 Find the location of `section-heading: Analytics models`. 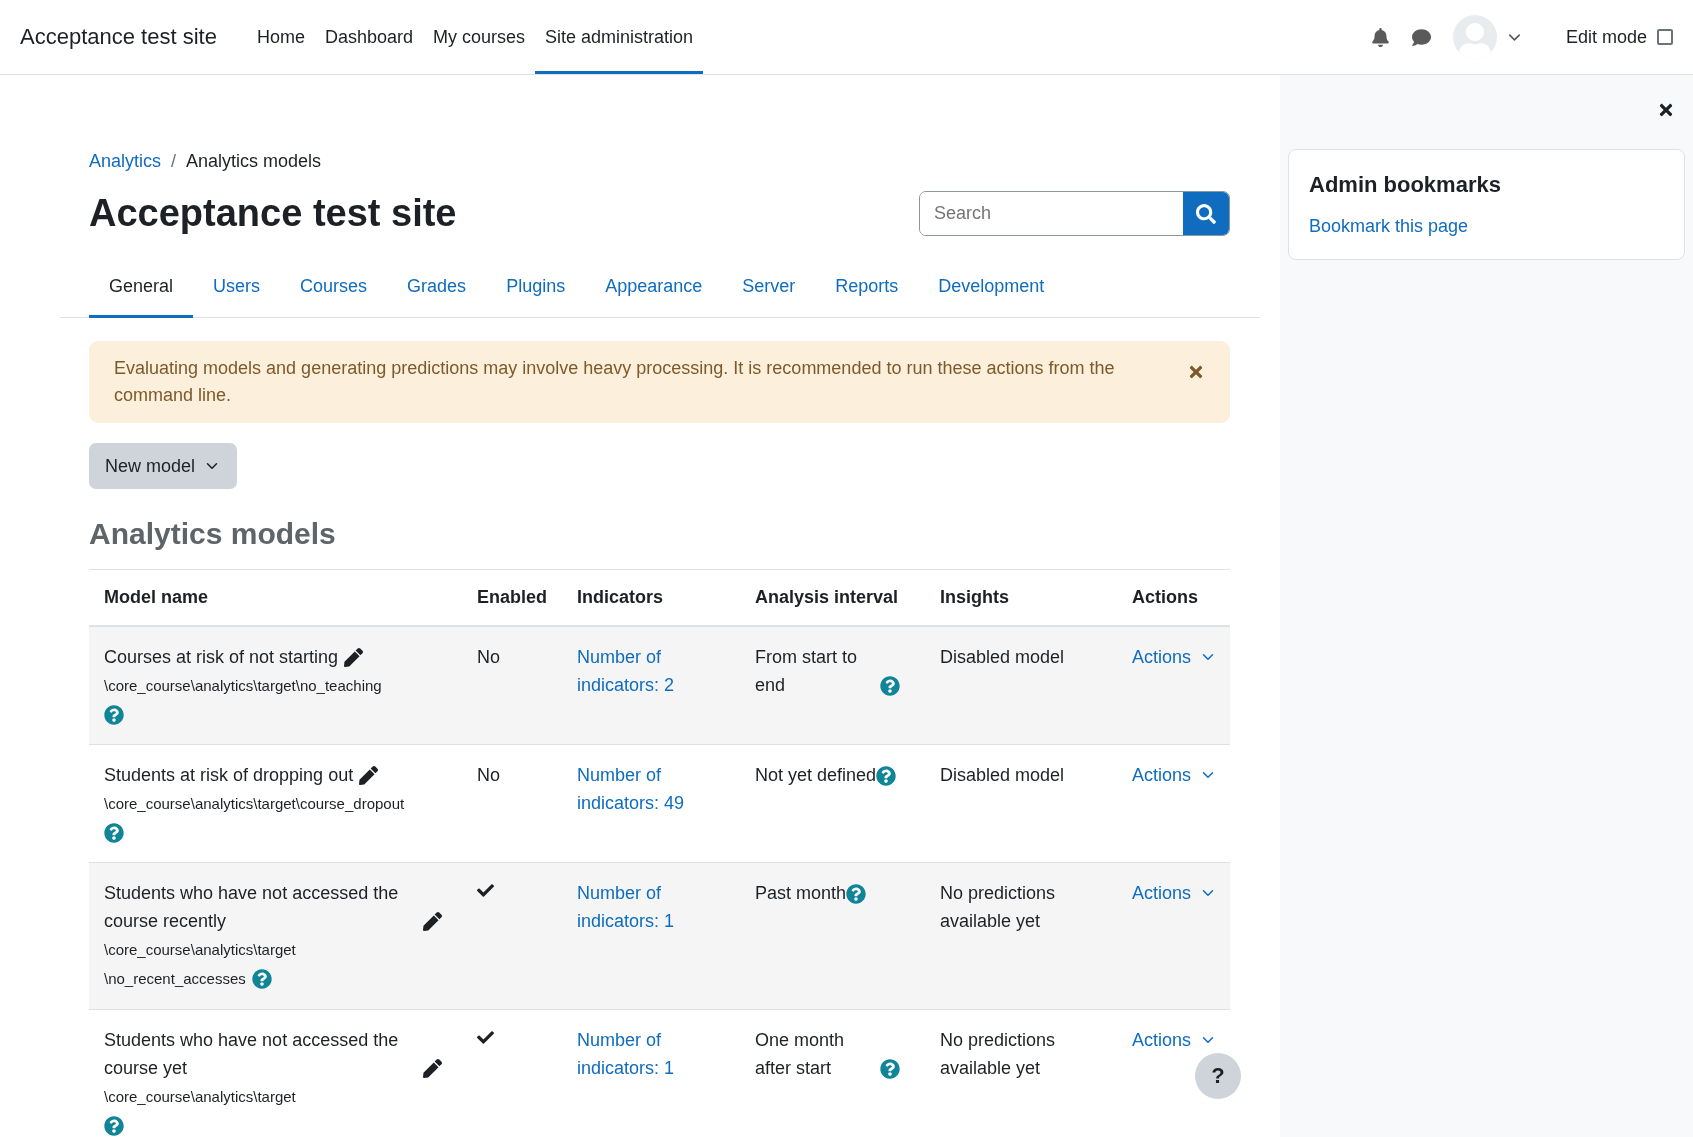

section-heading: Analytics models is located at coordinates (213, 534).